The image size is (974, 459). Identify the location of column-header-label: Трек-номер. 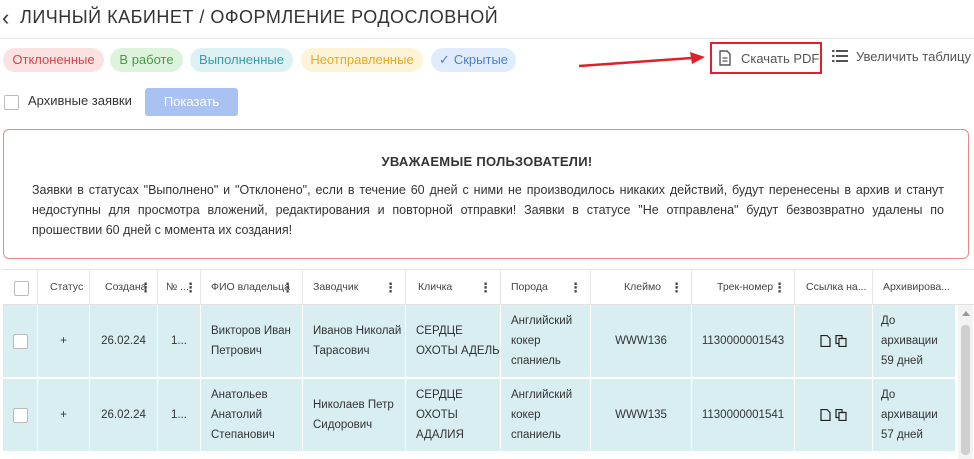
(745, 287).